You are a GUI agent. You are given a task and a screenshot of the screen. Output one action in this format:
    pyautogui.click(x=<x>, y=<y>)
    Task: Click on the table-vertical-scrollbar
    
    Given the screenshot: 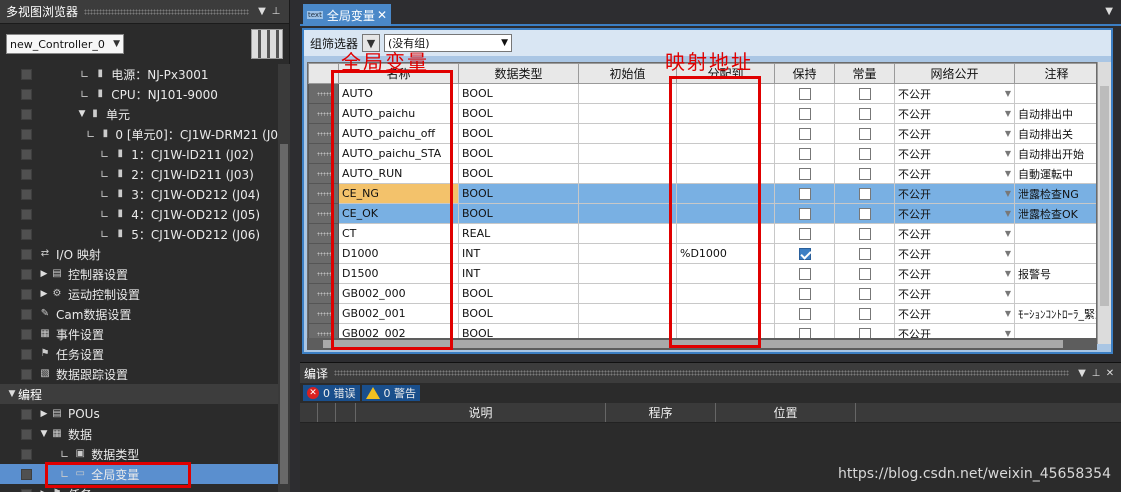 What is the action you would take?
    pyautogui.click(x=1104, y=203)
    